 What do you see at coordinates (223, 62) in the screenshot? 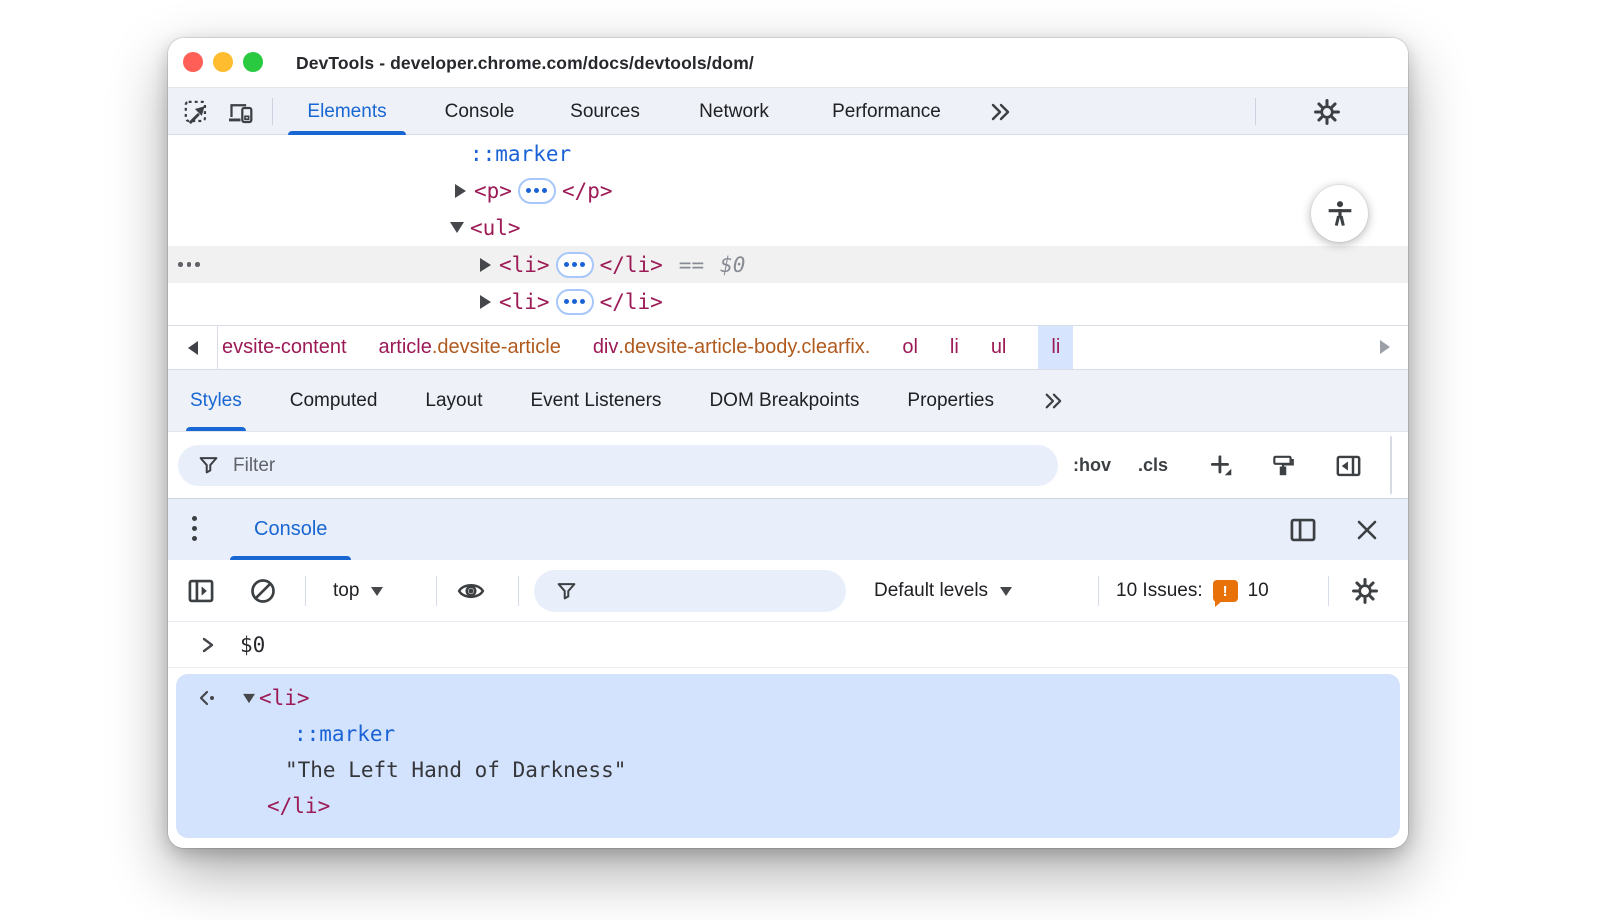
I see `minimize-window-button` at bounding box center [223, 62].